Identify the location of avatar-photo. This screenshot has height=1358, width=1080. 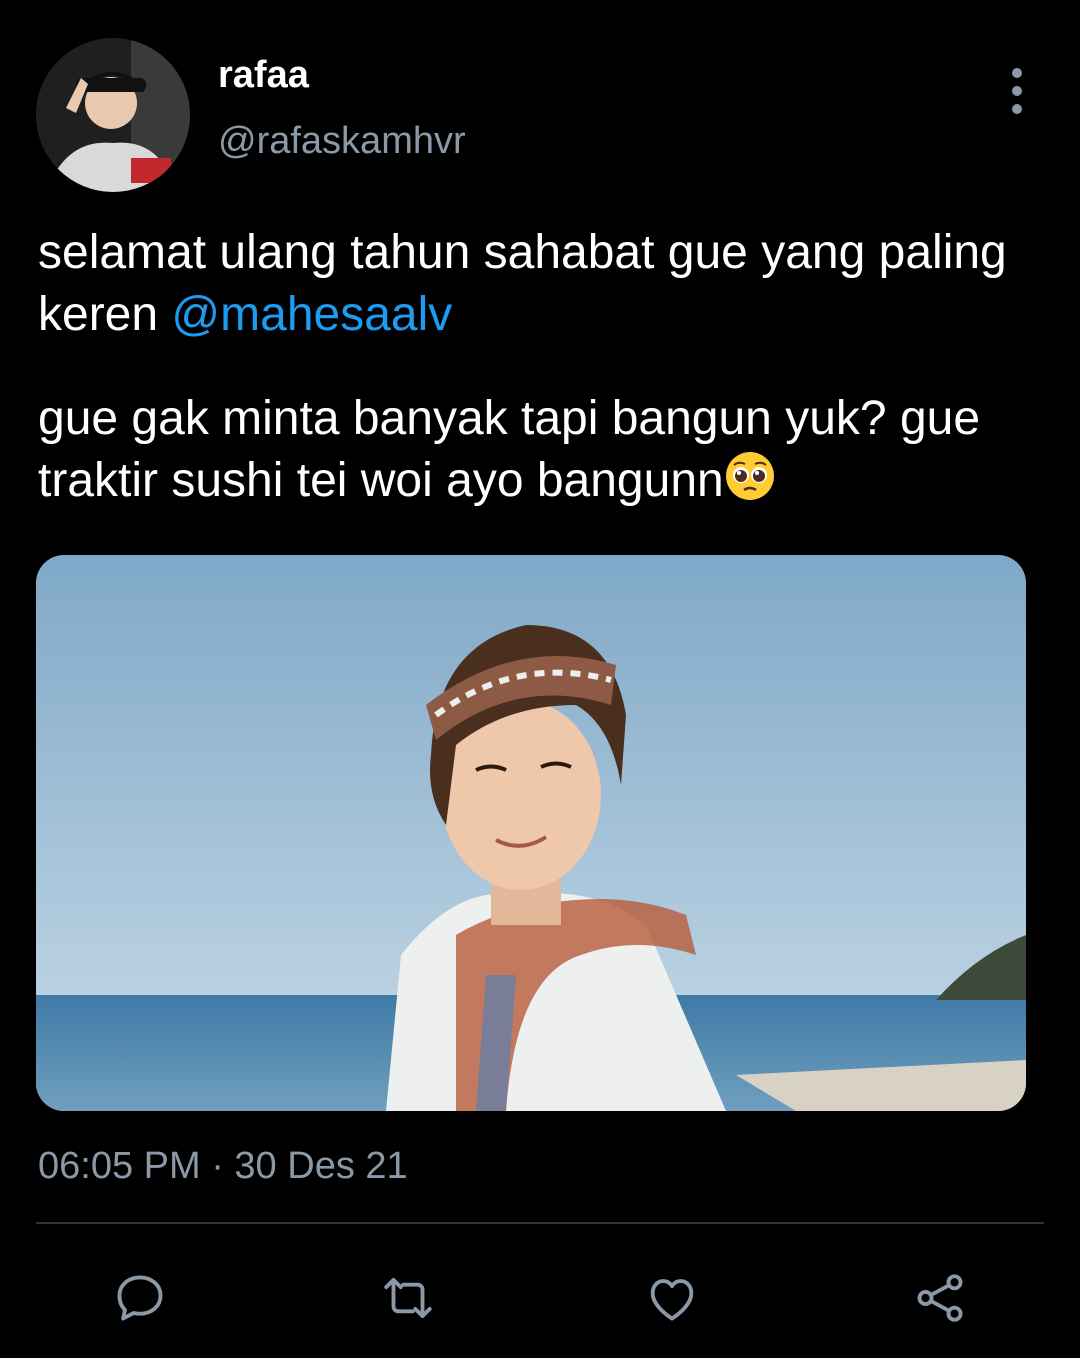
(113, 115).